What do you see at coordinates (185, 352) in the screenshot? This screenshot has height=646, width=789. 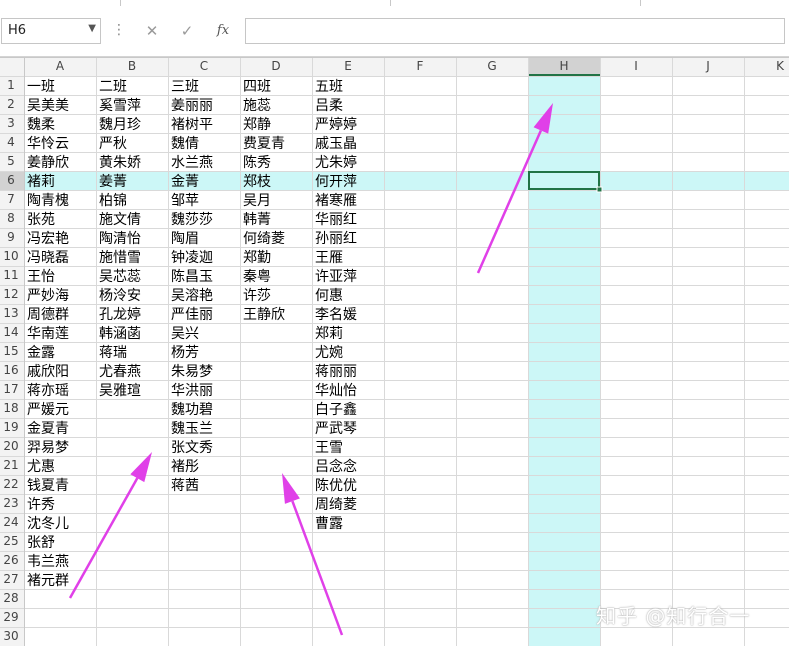 I see `cell: 杨芳` at bounding box center [185, 352].